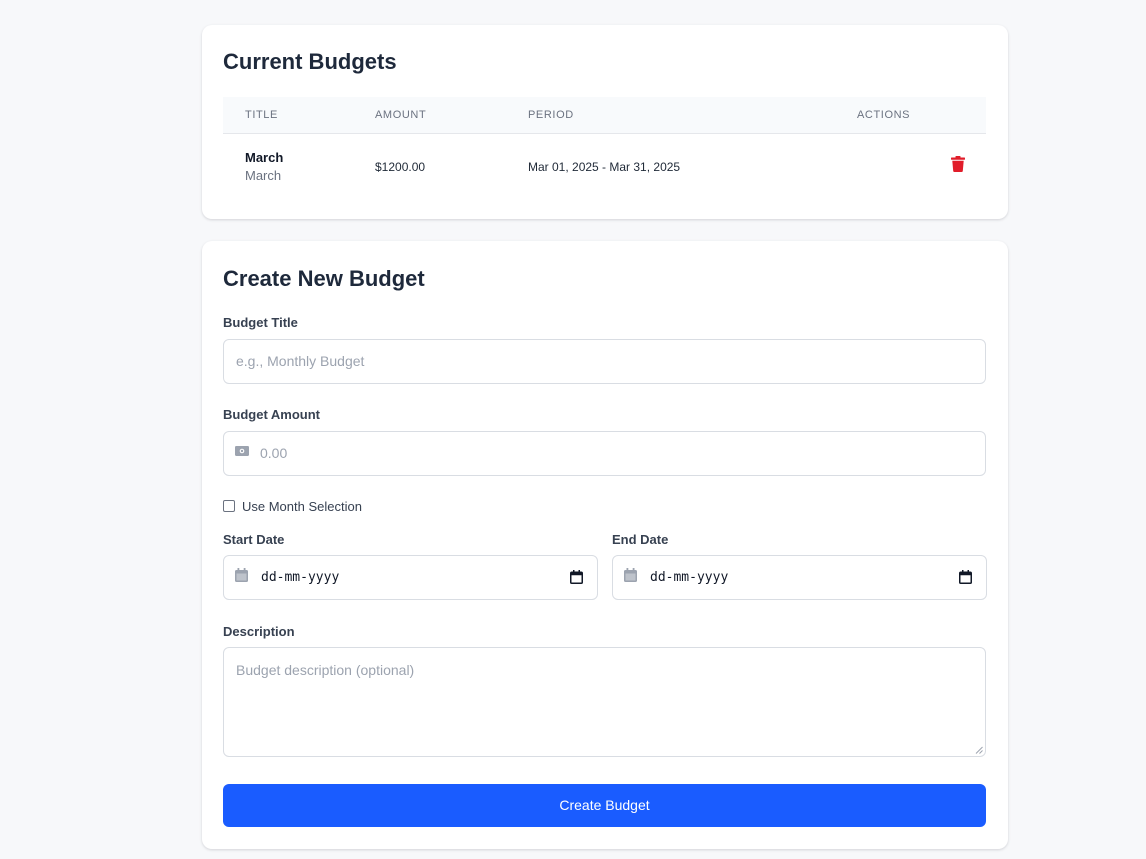  Describe the element at coordinates (261, 115) in the screenshot. I see `column-header-title: TITLE` at that location.